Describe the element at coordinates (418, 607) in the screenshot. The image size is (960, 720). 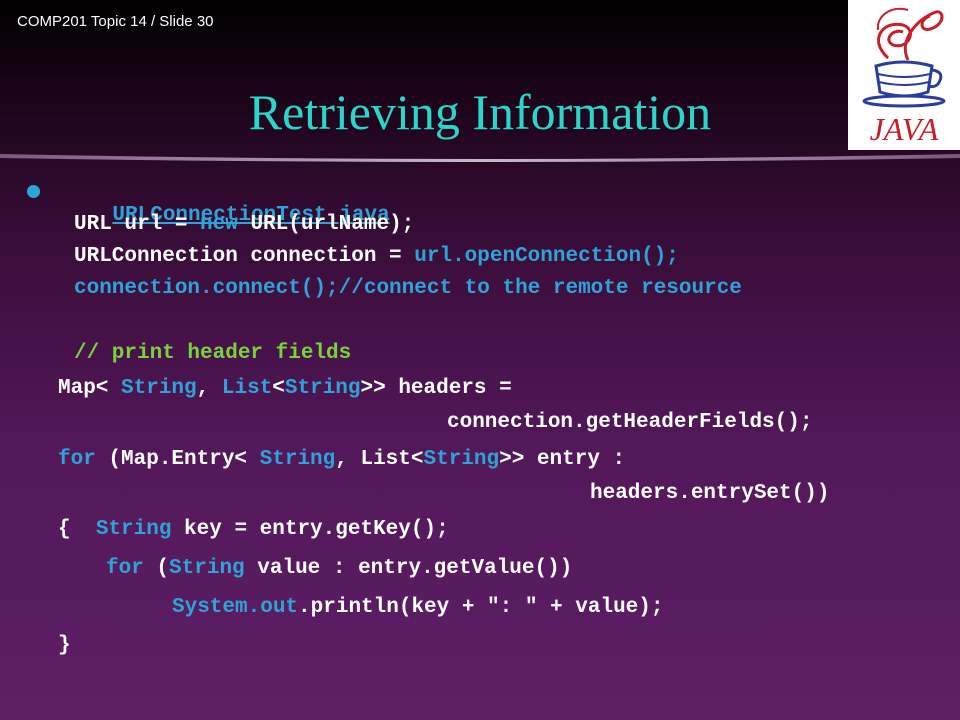
I see `code-line: System.out.println(key + ": " + value);` at that location.